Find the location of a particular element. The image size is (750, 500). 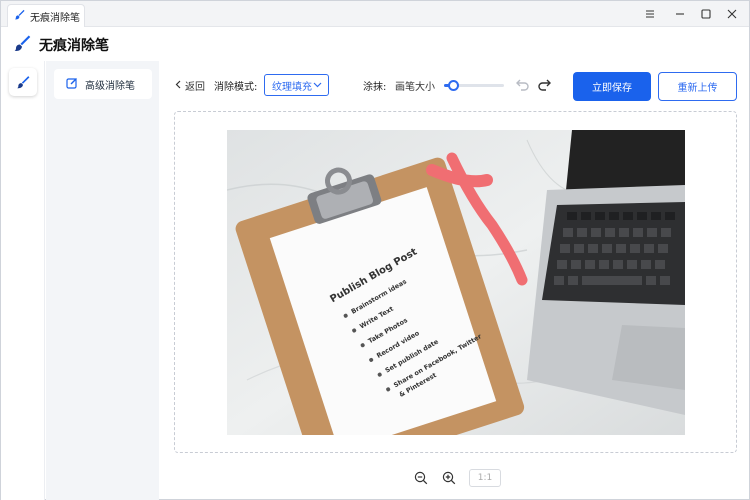

eraser-tool-button is located at coordinates (23, 82).